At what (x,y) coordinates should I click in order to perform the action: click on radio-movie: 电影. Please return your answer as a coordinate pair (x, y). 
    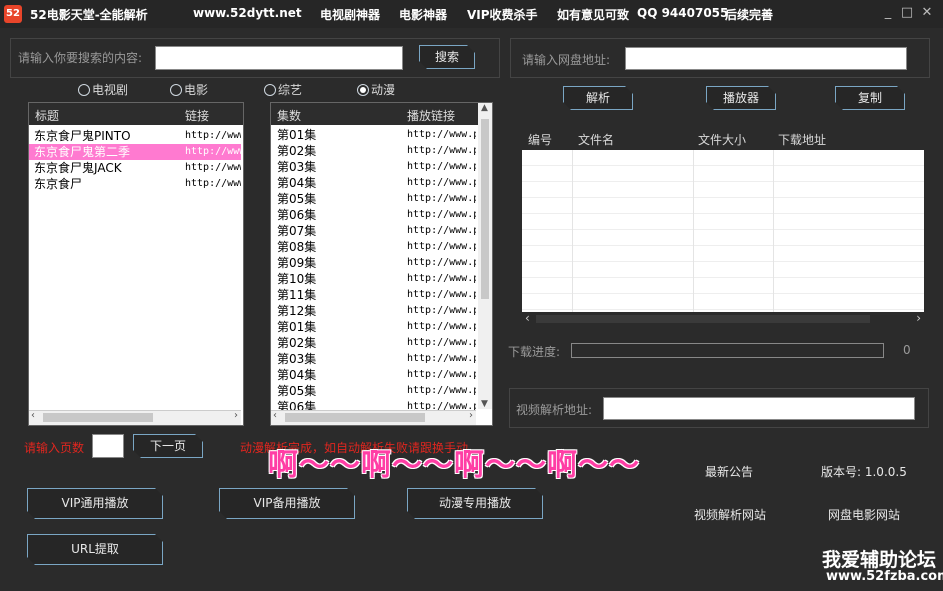
    Looking at the image, I should click on (189, 89).